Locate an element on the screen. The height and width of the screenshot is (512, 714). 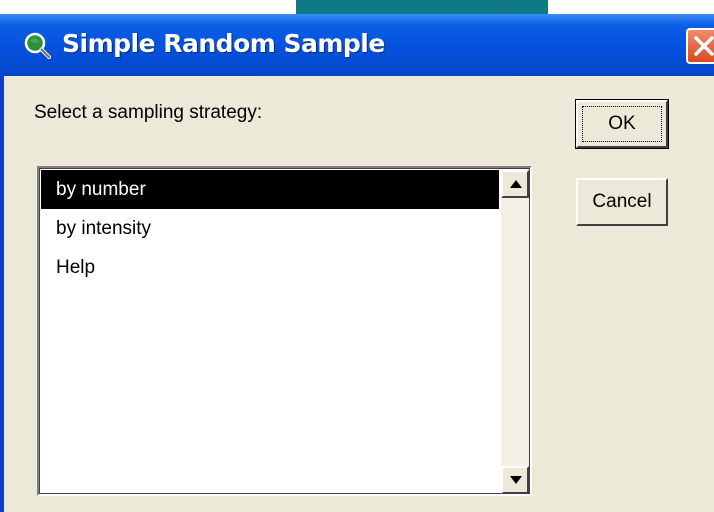
close-icon is located at coordinates (704, 46).